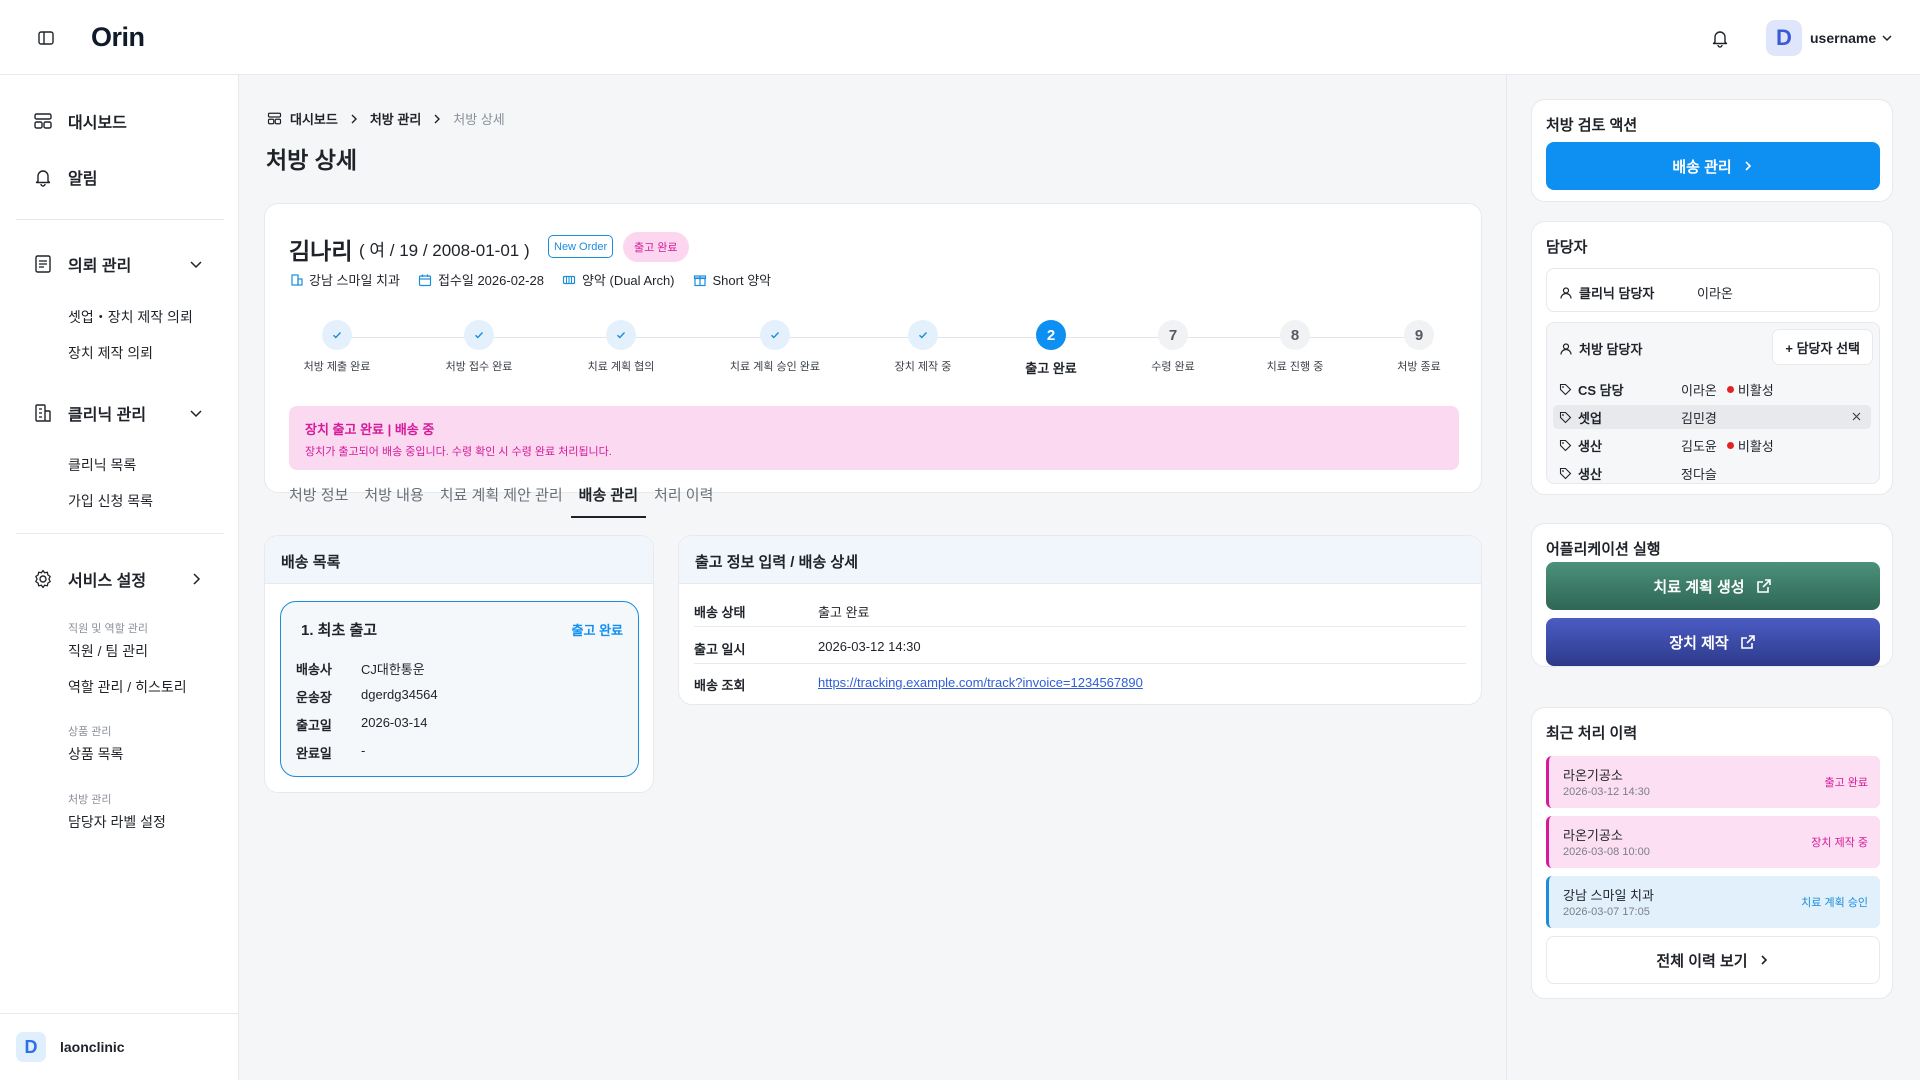 The width and height of the screenshot is (1920, 1080). I want to click on manager-tag-row: 생산 정다슬, so click(1712, 473).